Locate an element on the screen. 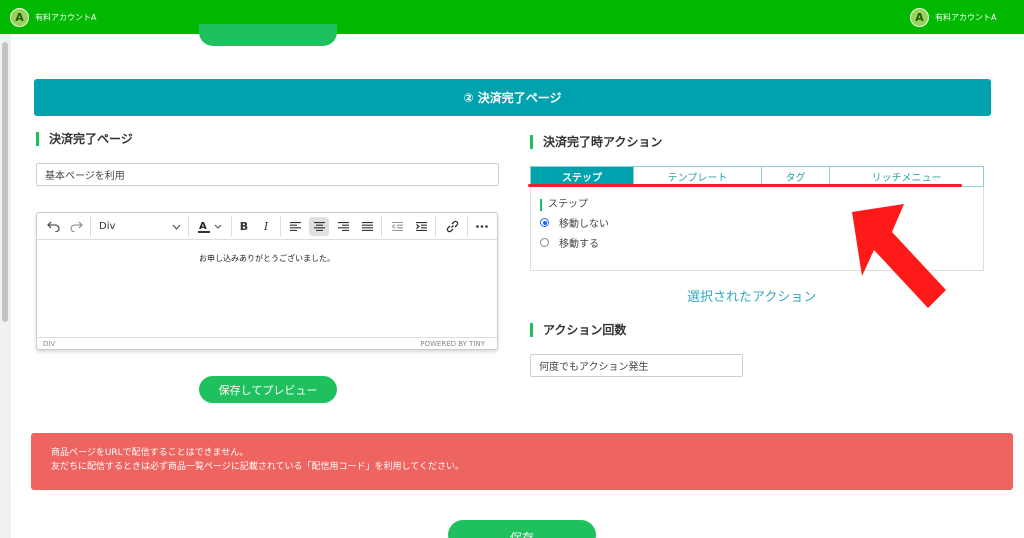  radio-label: 移動する is located at coordinates (579, 244).